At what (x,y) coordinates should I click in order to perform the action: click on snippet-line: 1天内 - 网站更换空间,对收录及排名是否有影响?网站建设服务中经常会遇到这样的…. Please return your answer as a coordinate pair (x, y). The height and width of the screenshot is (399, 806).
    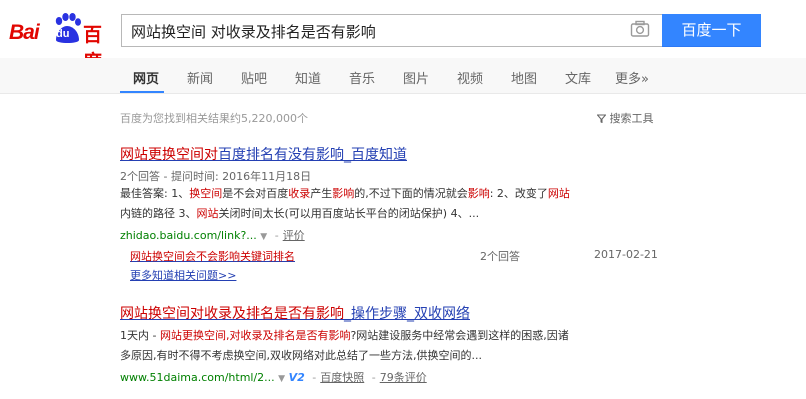
    Looking at the image, I should click on (344, 335).